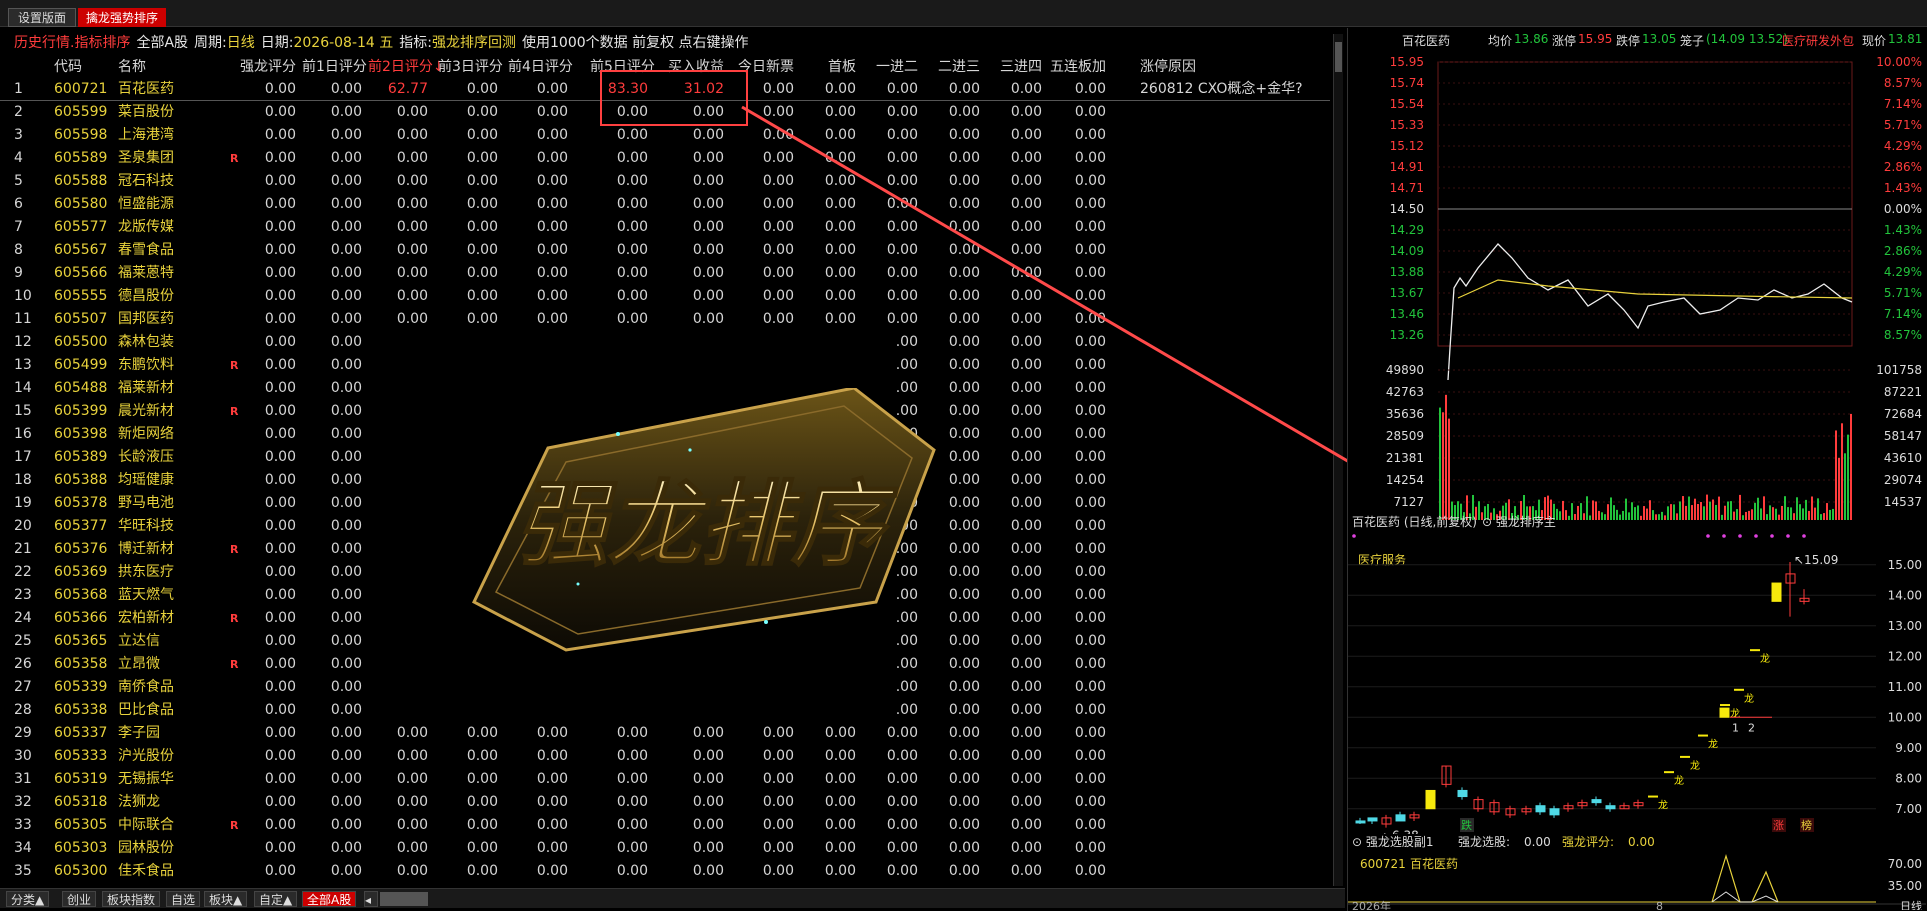 The width and height of the screenshot is (1927, 911). Describe the element at coordinates (1407, 83) in the screenshot. I see `price-tick: 15.74` at that location.